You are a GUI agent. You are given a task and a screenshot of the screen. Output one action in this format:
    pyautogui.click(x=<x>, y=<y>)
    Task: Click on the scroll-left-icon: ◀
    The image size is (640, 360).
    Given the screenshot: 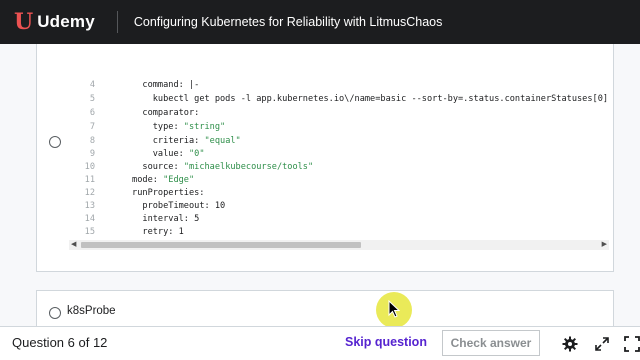 What is the action you would take?
    pyautogui.click(x=73, y=245)
    